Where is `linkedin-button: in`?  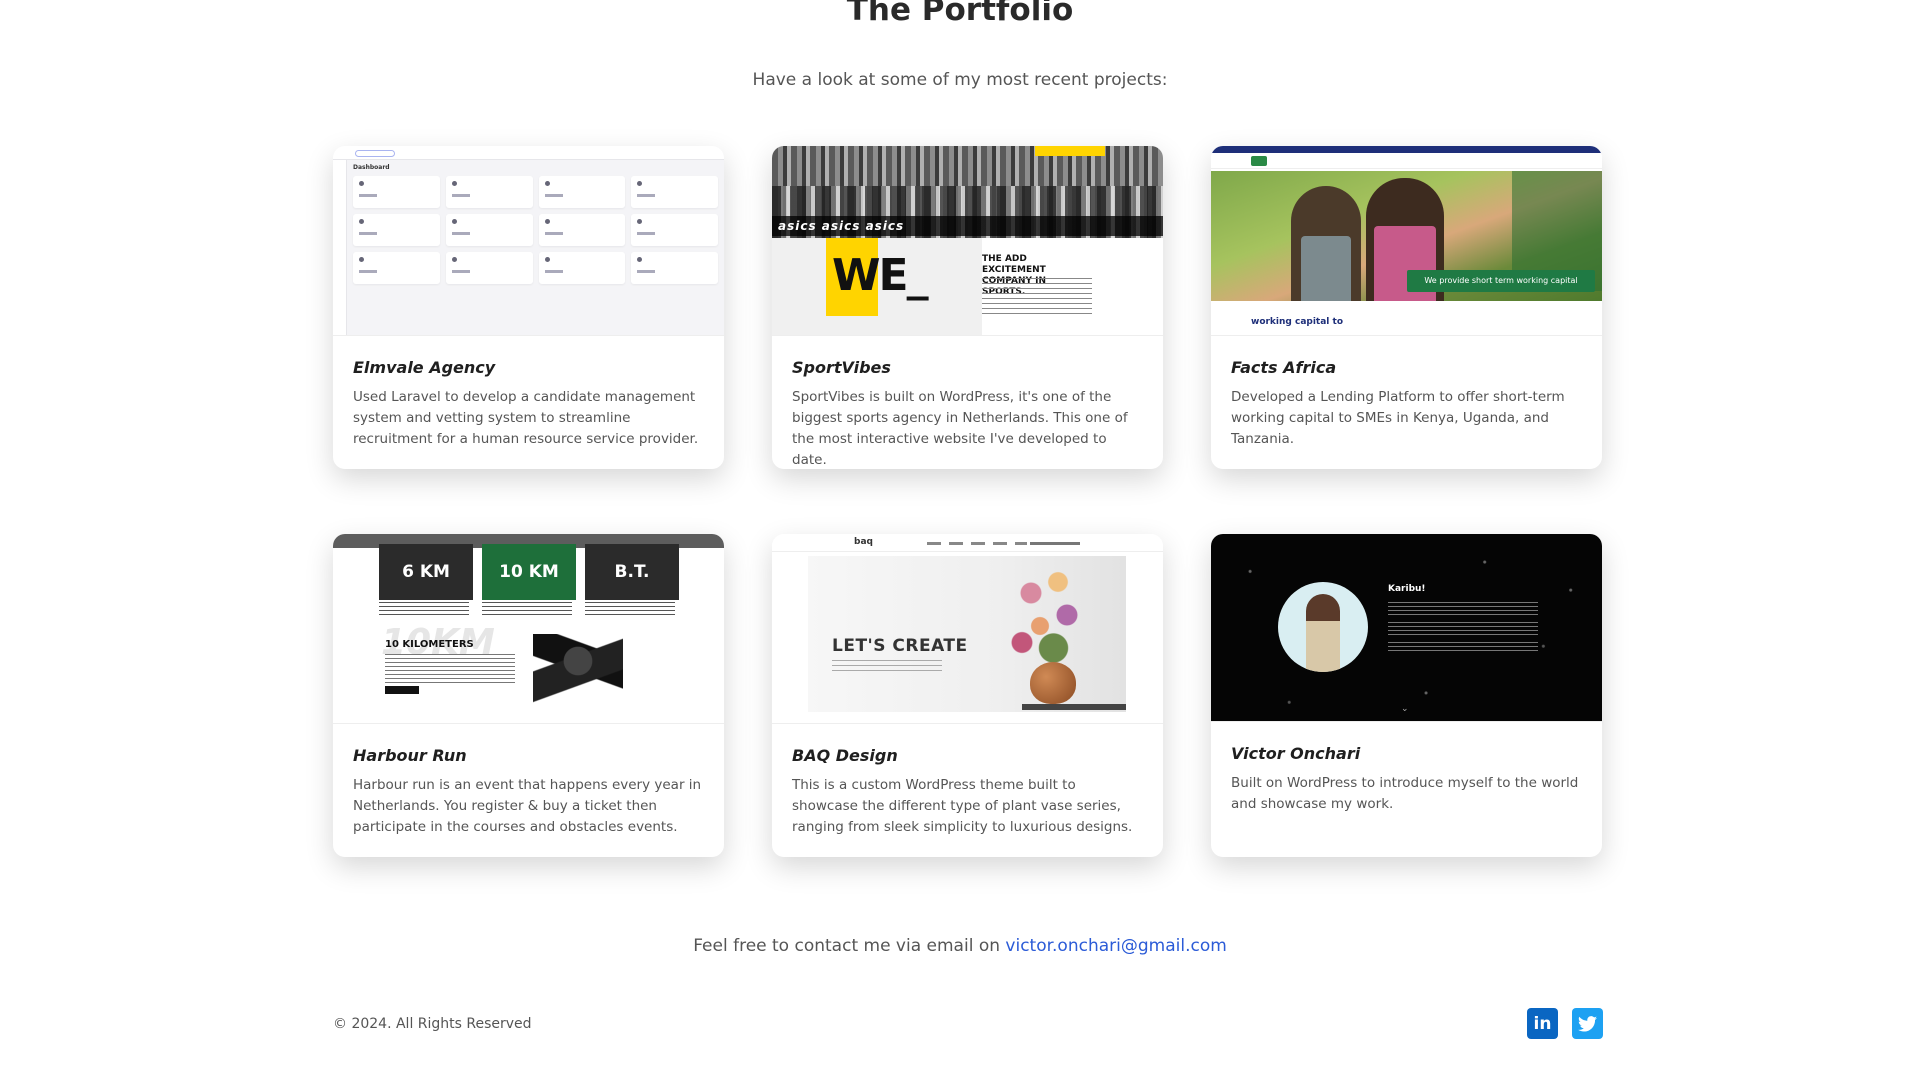
linkedin-button: in is located at coordinates (1542, 1023).